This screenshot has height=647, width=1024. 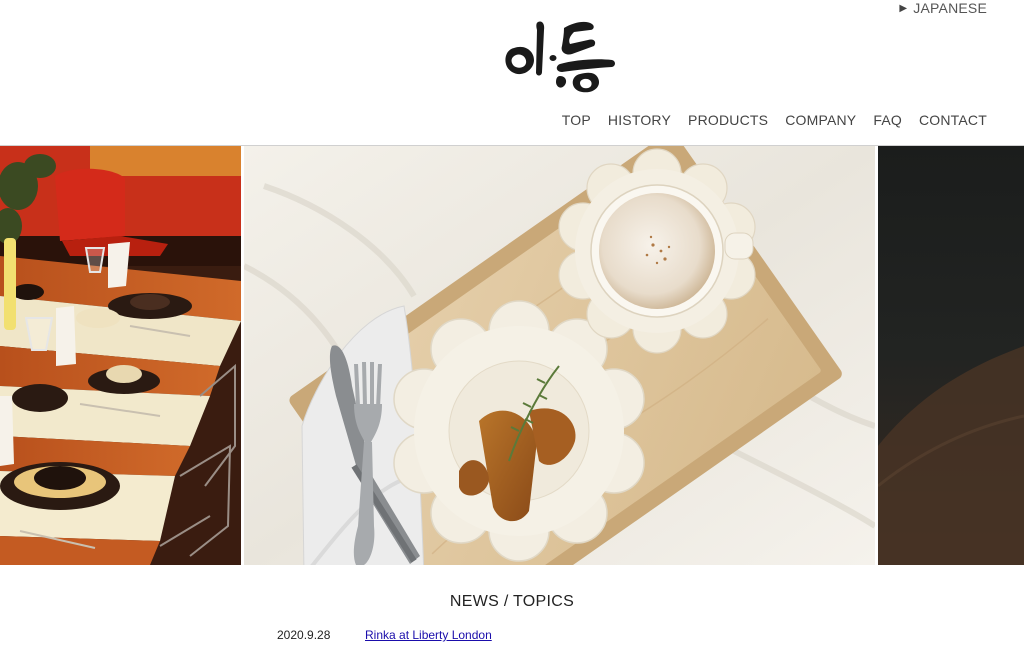 I want to click on nav-history: HISTORY, so click(x=639, y=120).